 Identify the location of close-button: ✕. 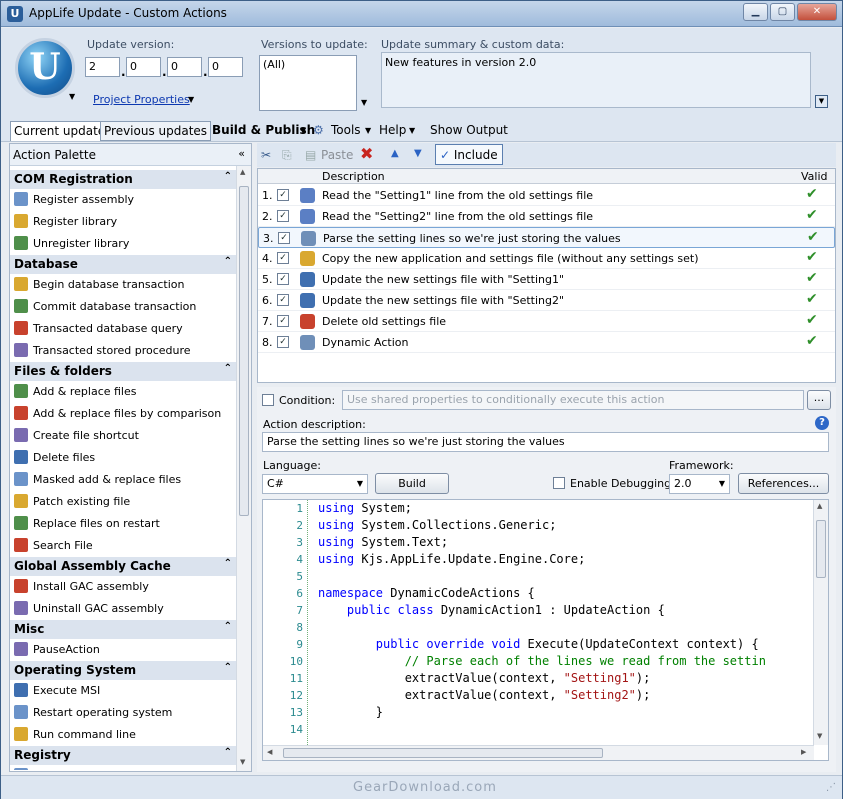
(817, 12).